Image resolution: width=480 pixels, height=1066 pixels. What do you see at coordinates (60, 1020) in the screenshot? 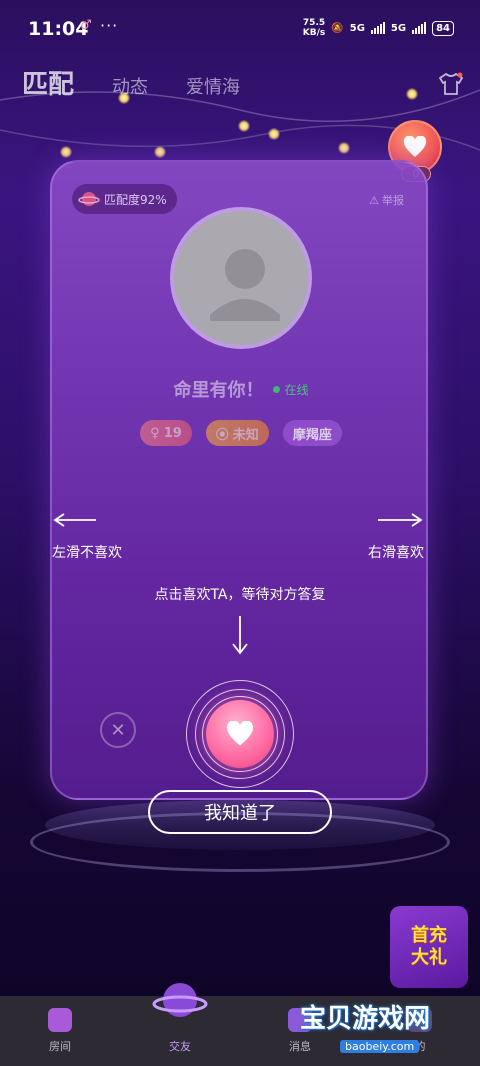
I see `room-icon` at bounding box center [60, 1020].